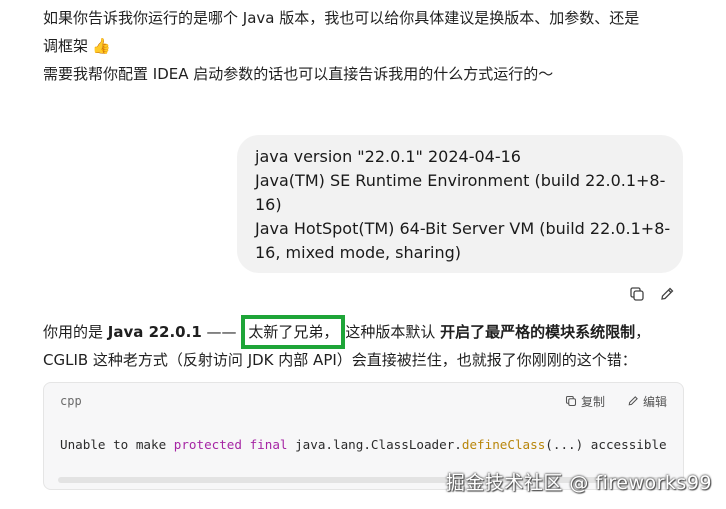 This screenshot has width=726, height=509. What do you see at coordinates (101, 46) in the screenshot?
I see `thumbs-up-icon: 👍` at bounding box center [101, 46].